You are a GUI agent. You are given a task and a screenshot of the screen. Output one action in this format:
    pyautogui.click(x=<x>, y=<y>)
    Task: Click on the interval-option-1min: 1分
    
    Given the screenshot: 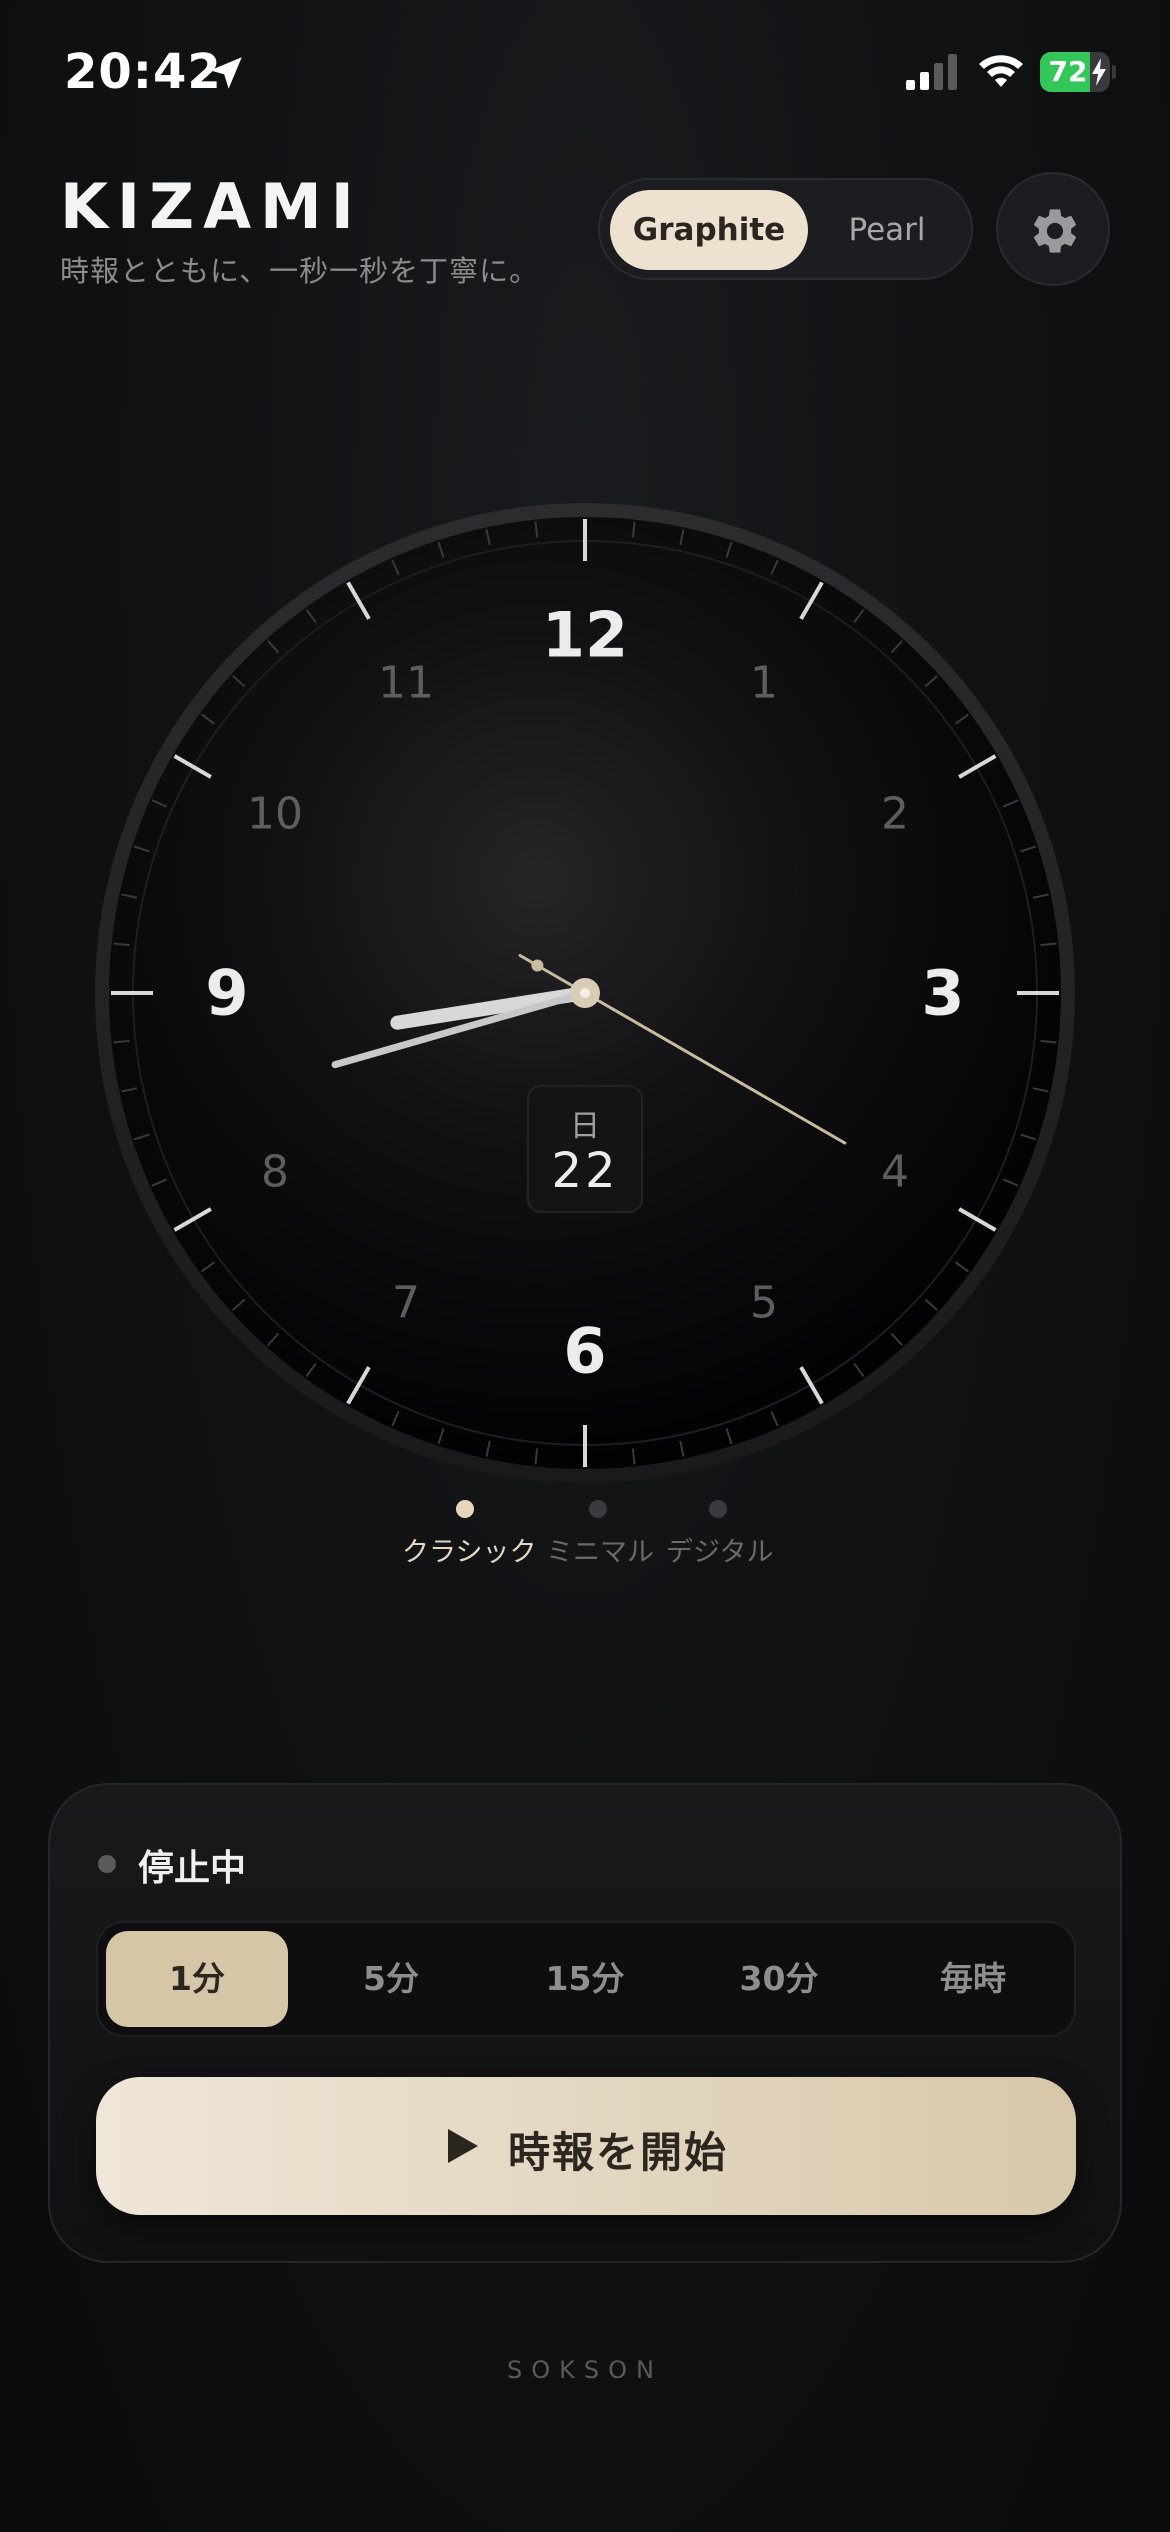 What is the action you would take?
    pyautogui.click(x=197, y=1979)
    